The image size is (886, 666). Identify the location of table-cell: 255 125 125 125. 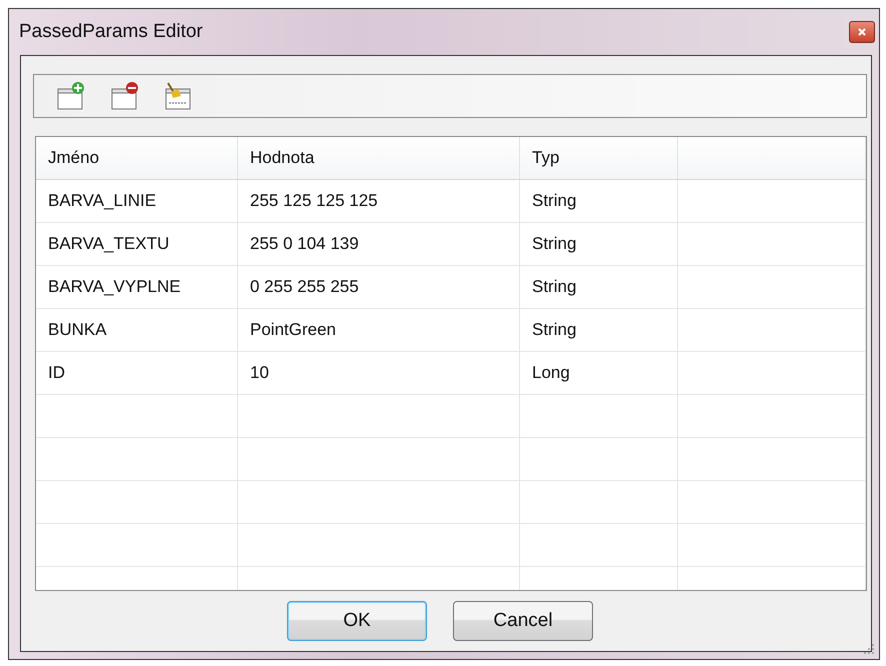
(379, 201).